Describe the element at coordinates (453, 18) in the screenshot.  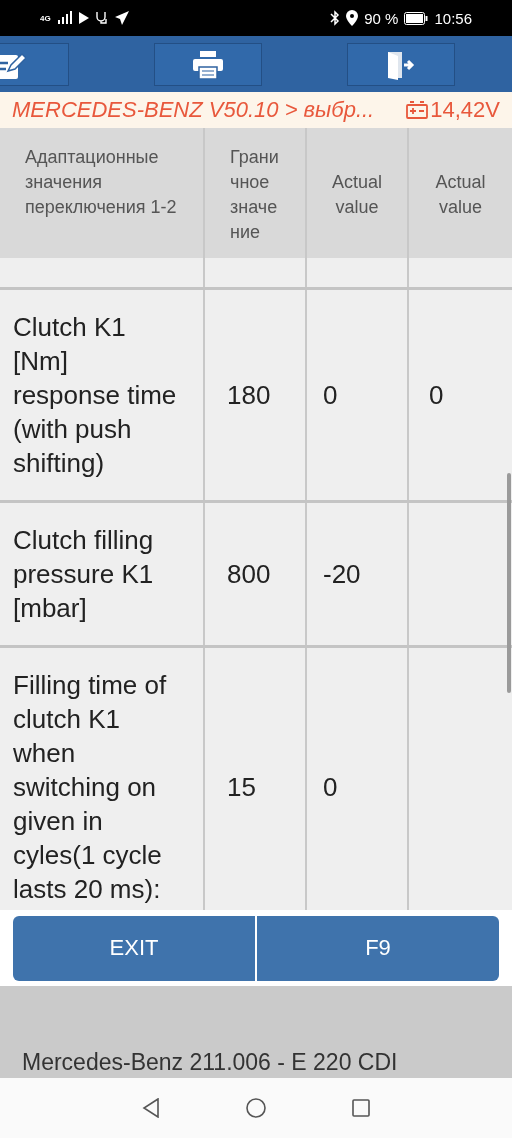
I see `clock: 10:56` at that location.